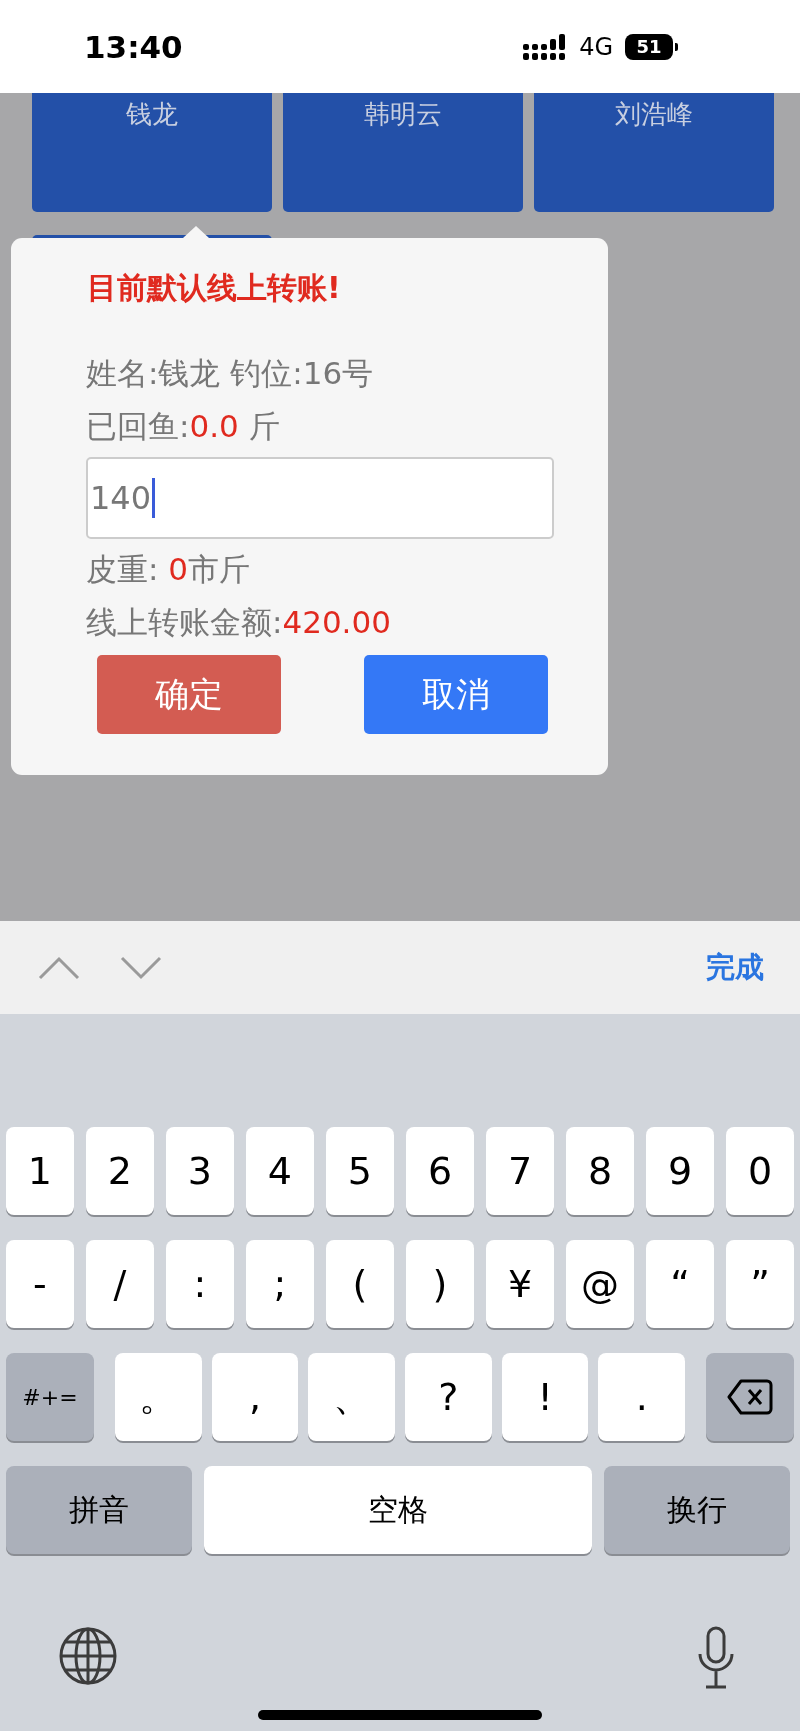  I want to click on battery-level: 51, so click(649, 46).